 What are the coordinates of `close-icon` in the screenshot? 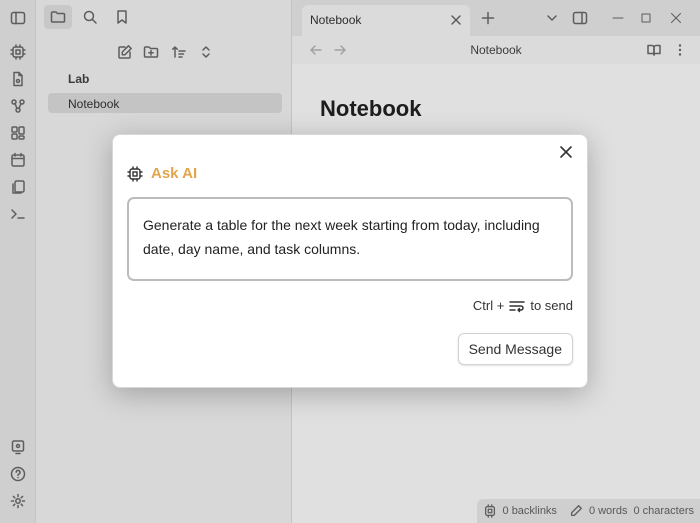 It's located at (566, 152).